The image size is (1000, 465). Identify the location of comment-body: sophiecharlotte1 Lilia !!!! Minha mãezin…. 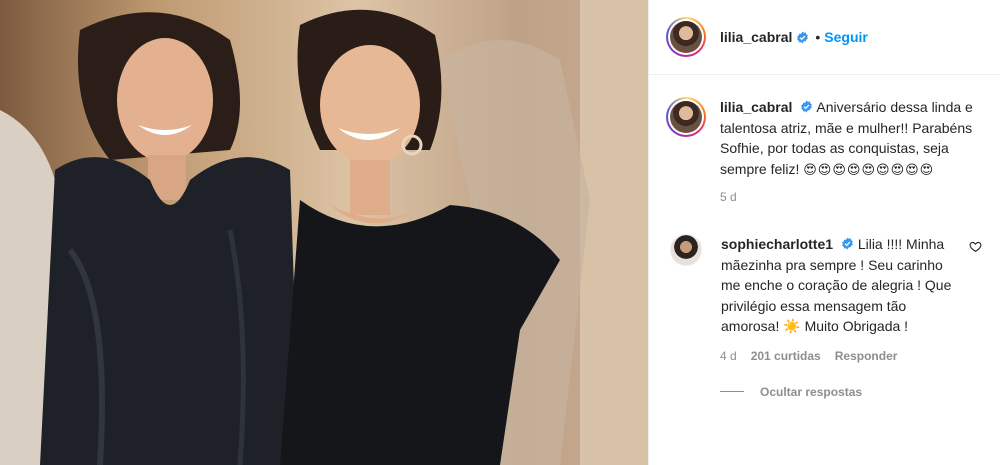
(841, 285).